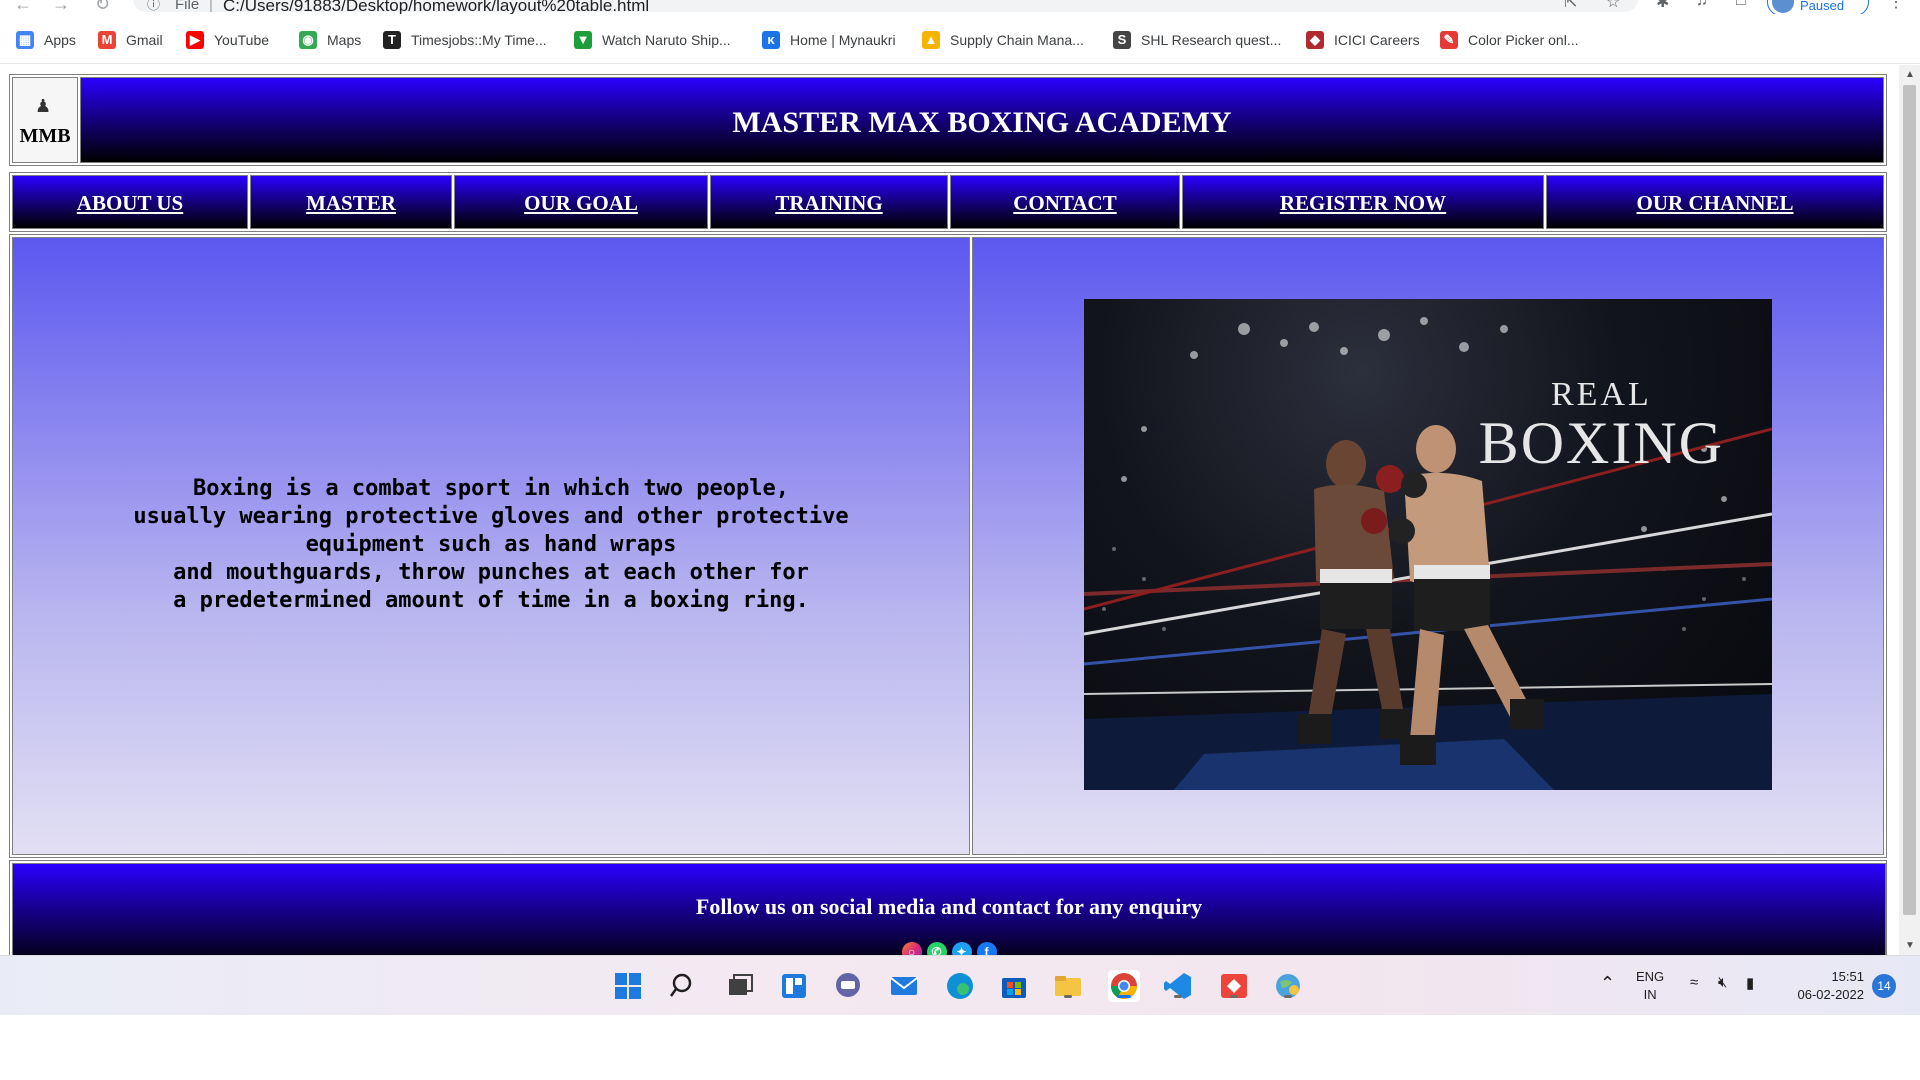  Describe the element at coordinates (187, 6) in the screenshot. I see `address-scheme: File` at that location.